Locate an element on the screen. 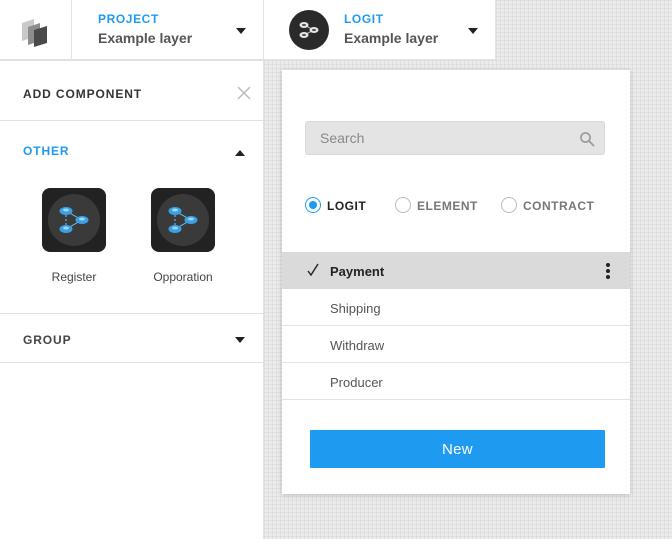 This screenshot has width=672, height=539. project-kicker: PROJECT is located at coordinates (128, 19).